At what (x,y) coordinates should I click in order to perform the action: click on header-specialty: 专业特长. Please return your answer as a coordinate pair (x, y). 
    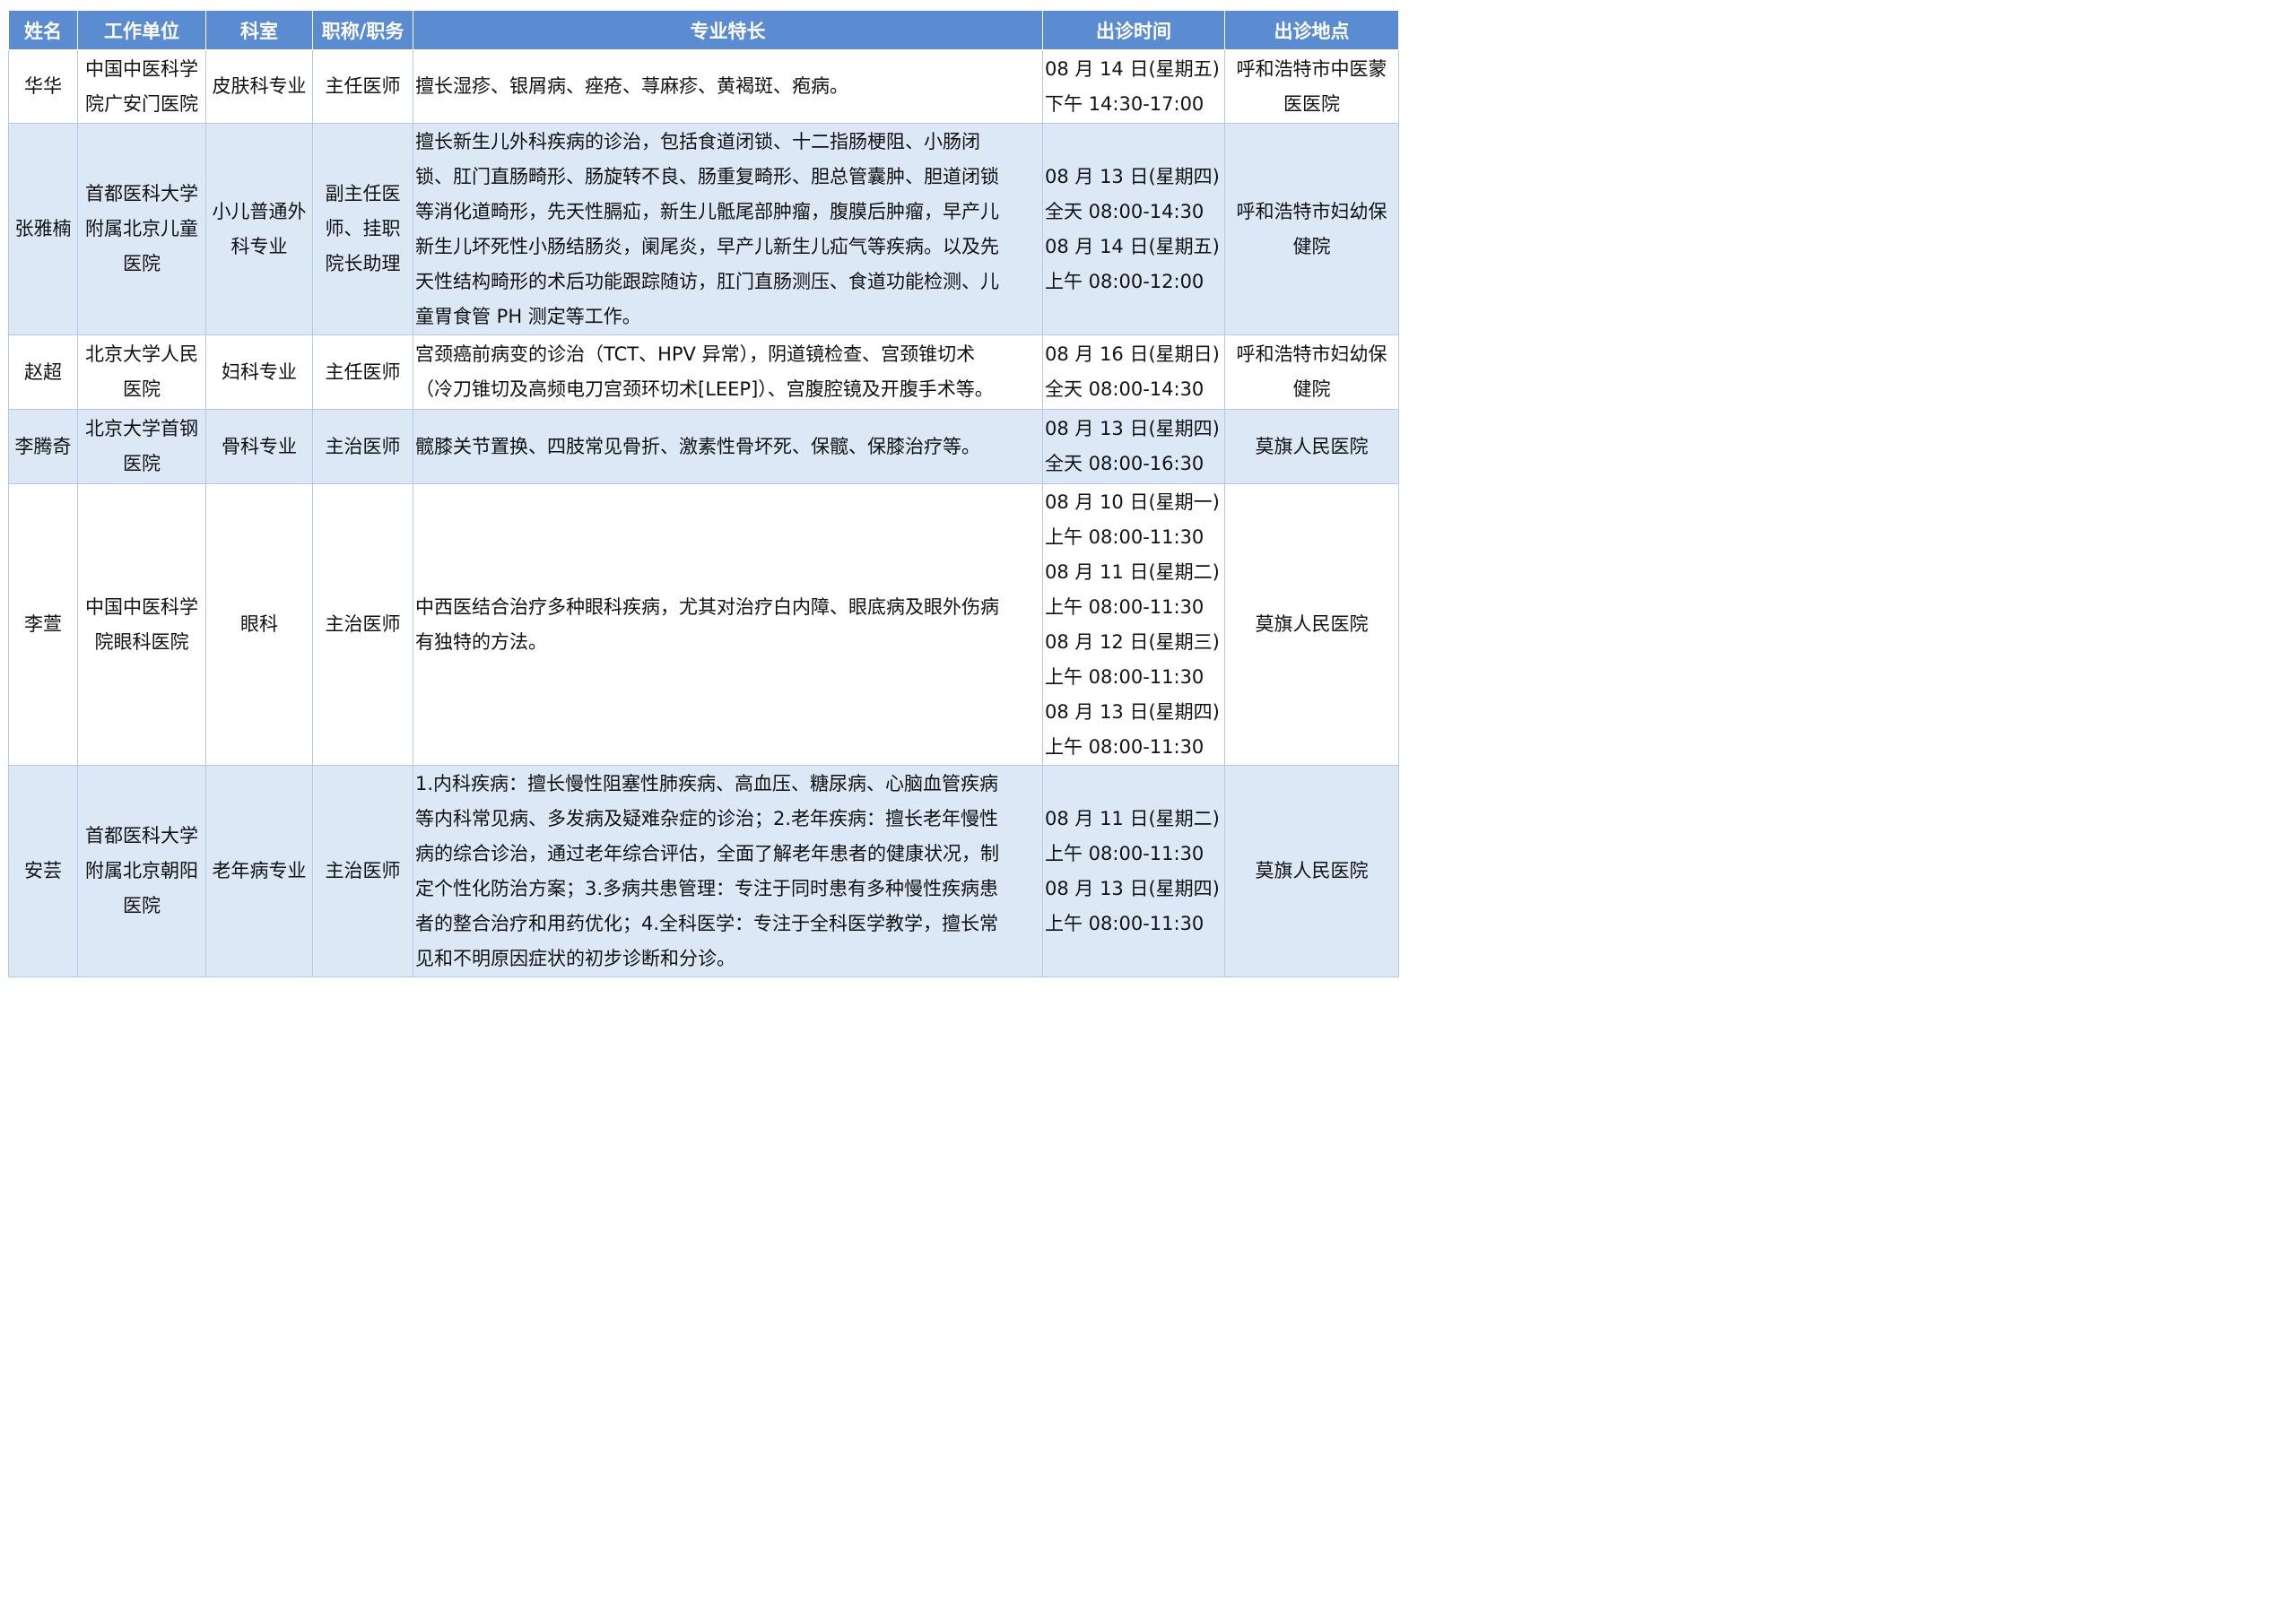
    Looking at the image, I should click on (728, 30).